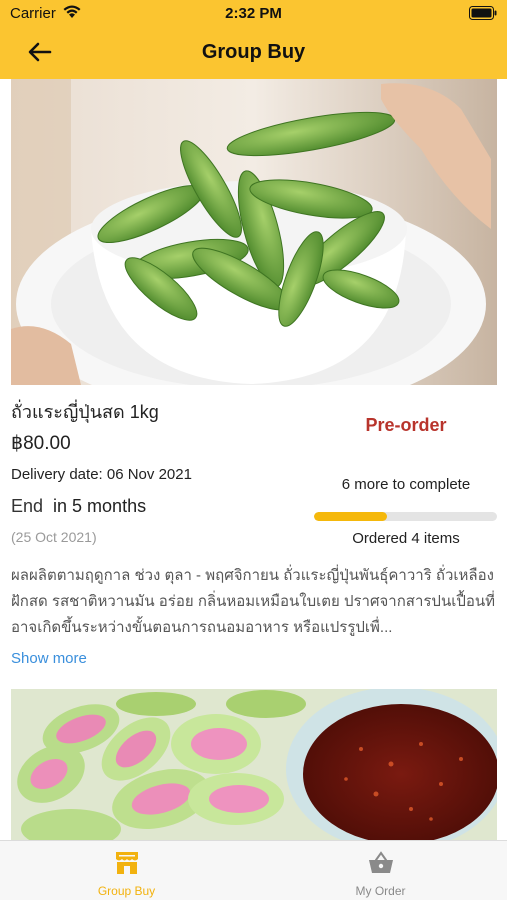 The height and width of the screenshot is (900, 507). What do you see at coordinates (101, 474) in the screenshot?
I see `delivery-date: Delivery date: 06 Nov 2021` at bounding box center [101, 474].